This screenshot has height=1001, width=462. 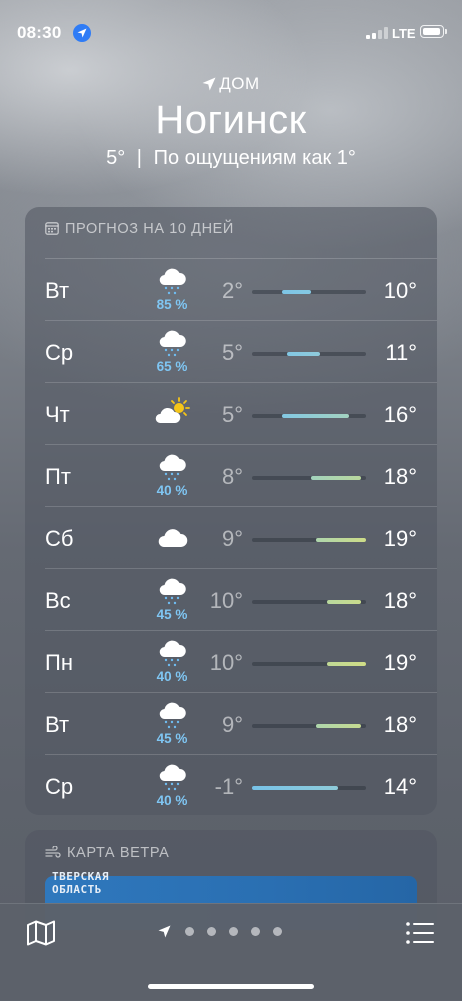 I want to click on location-active-icon, so click(x=82, y=33).